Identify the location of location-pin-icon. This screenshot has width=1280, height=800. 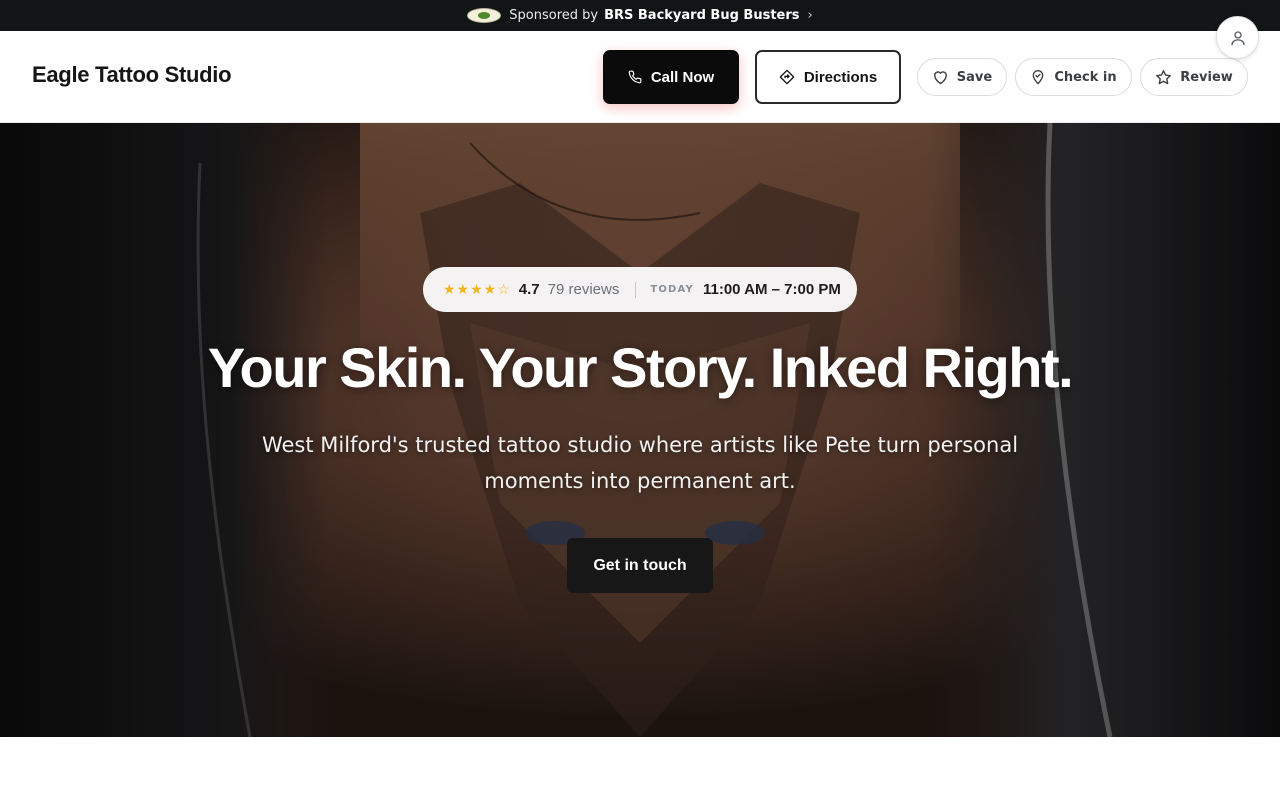
(1038, 77).